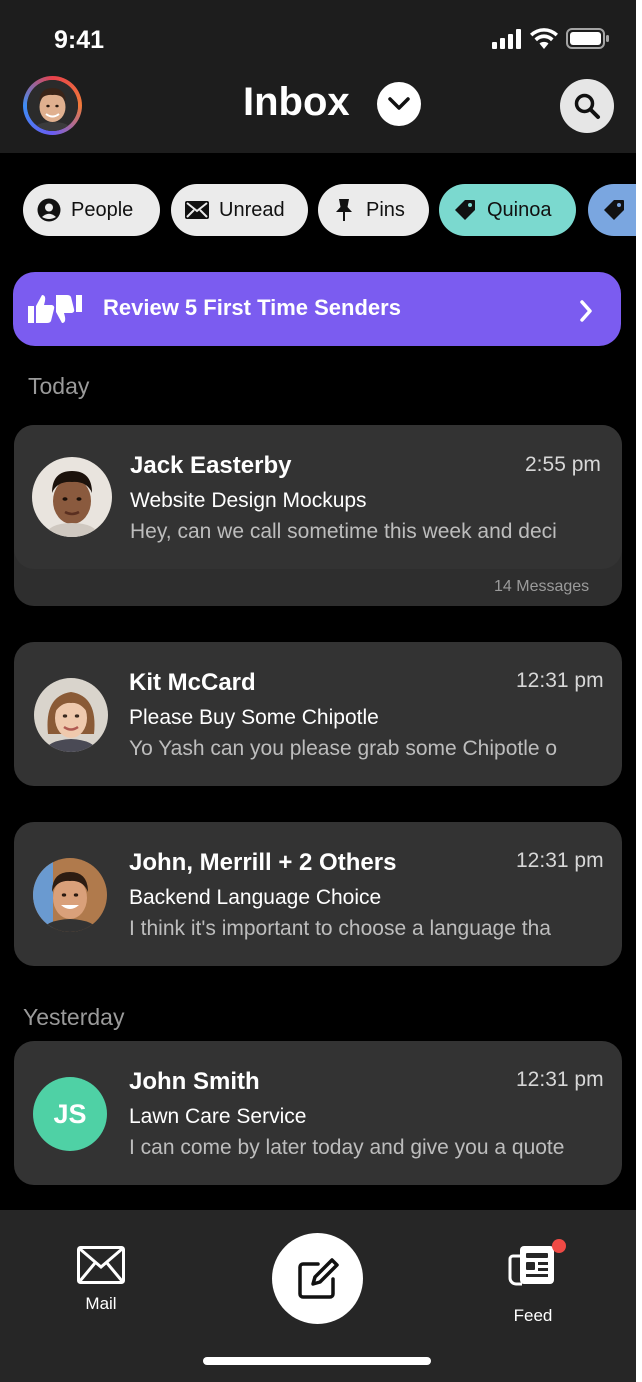 This screenshot has height=1382, width=642. I want to click on tab-mail: Mail, so click(101, 1280).